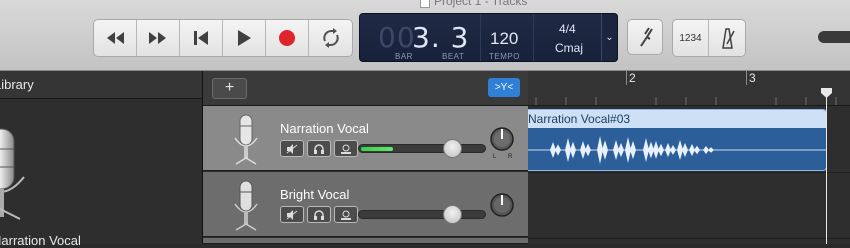 The height and width of the screenshot is (248, 850). I want to click on add-track-button: +, so click(229, 88).